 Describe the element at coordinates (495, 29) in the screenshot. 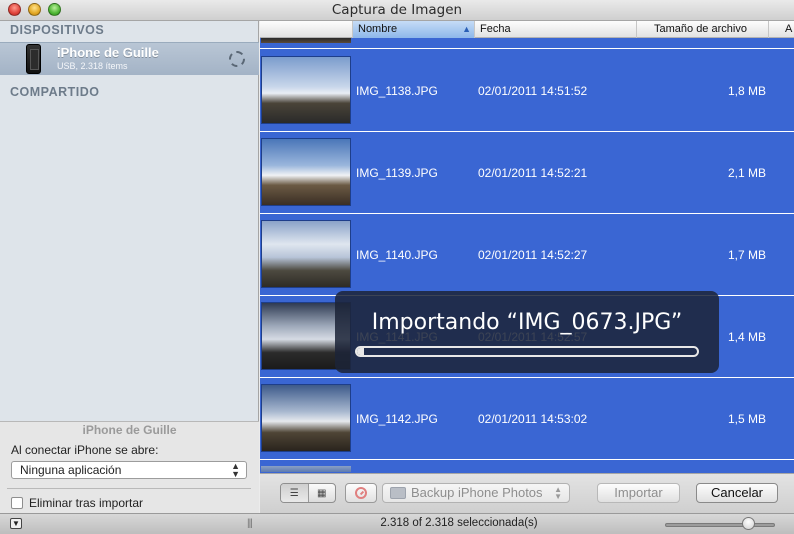

I see `column-date-label: Fecha` at that location.